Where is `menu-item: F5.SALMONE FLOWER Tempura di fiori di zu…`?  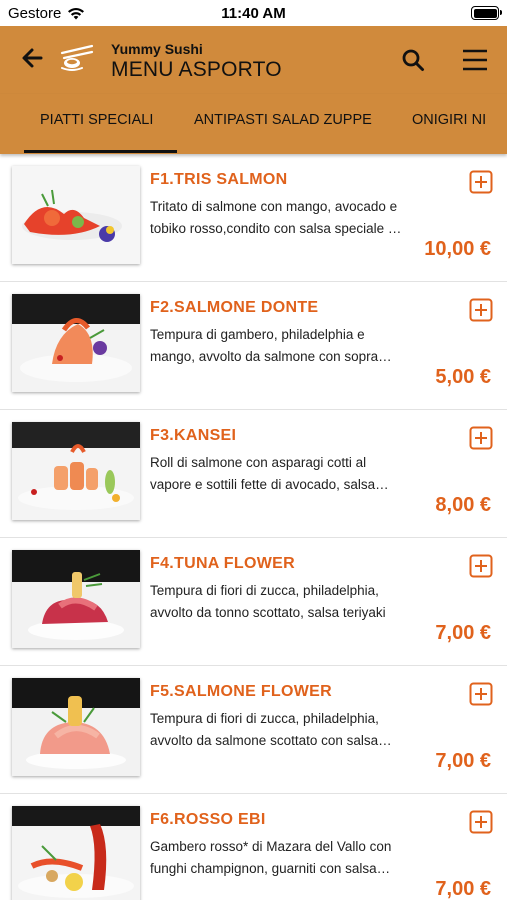 menu-item: F5.SALMONE FLOWER Tempura di fiori di zu… is located at coordinates (253, 730).